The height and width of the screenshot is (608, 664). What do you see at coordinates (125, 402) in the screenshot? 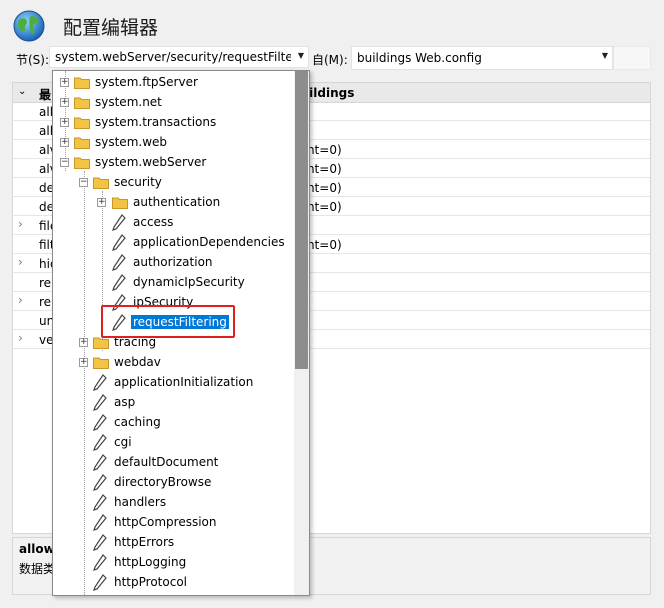
I see `tree-item-label: asp` at bounding box center [125, 402].